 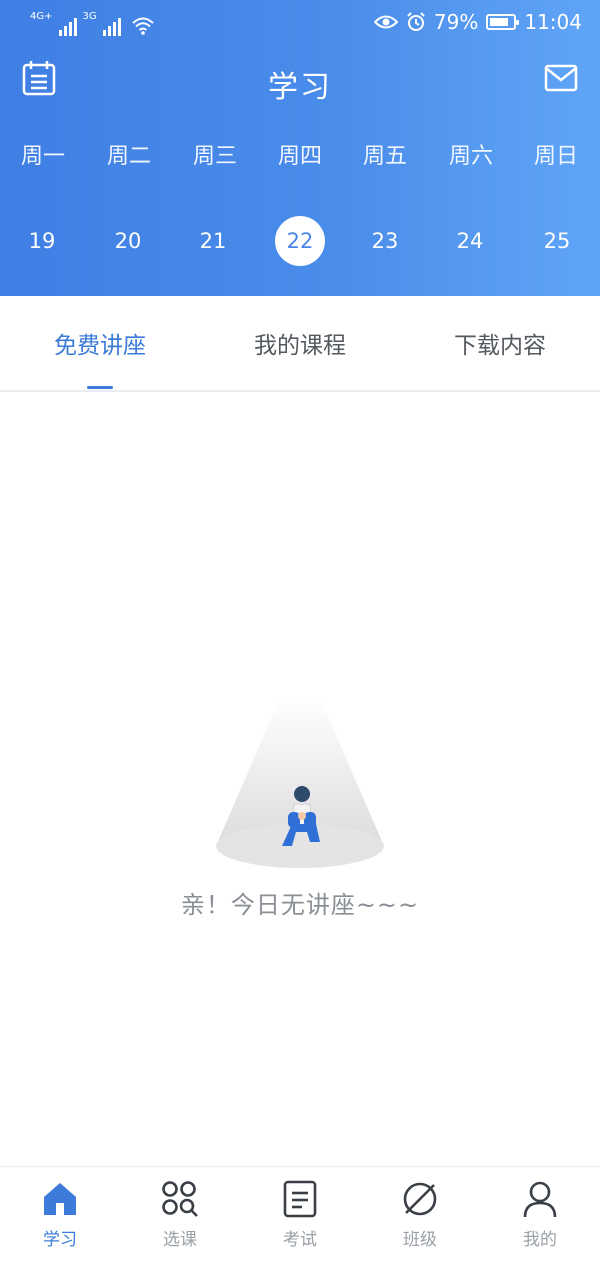 What do you see at coordinates (180, 1219) in the screenshot?
I see `nav-item-courses: 选课` at bounding box center [180, 1219].